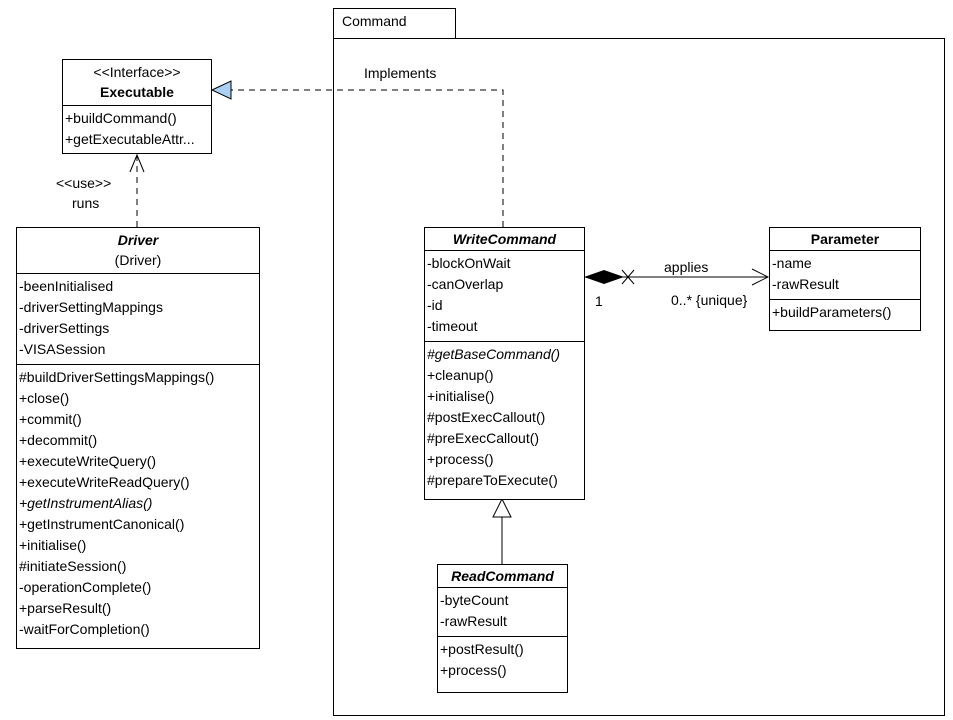 The image size is (953, 720). What do you see at coordinates (137, 83) in the screenshot?
I see `class-header: <<Interface>> Executable` at bounding box center [137, 83].